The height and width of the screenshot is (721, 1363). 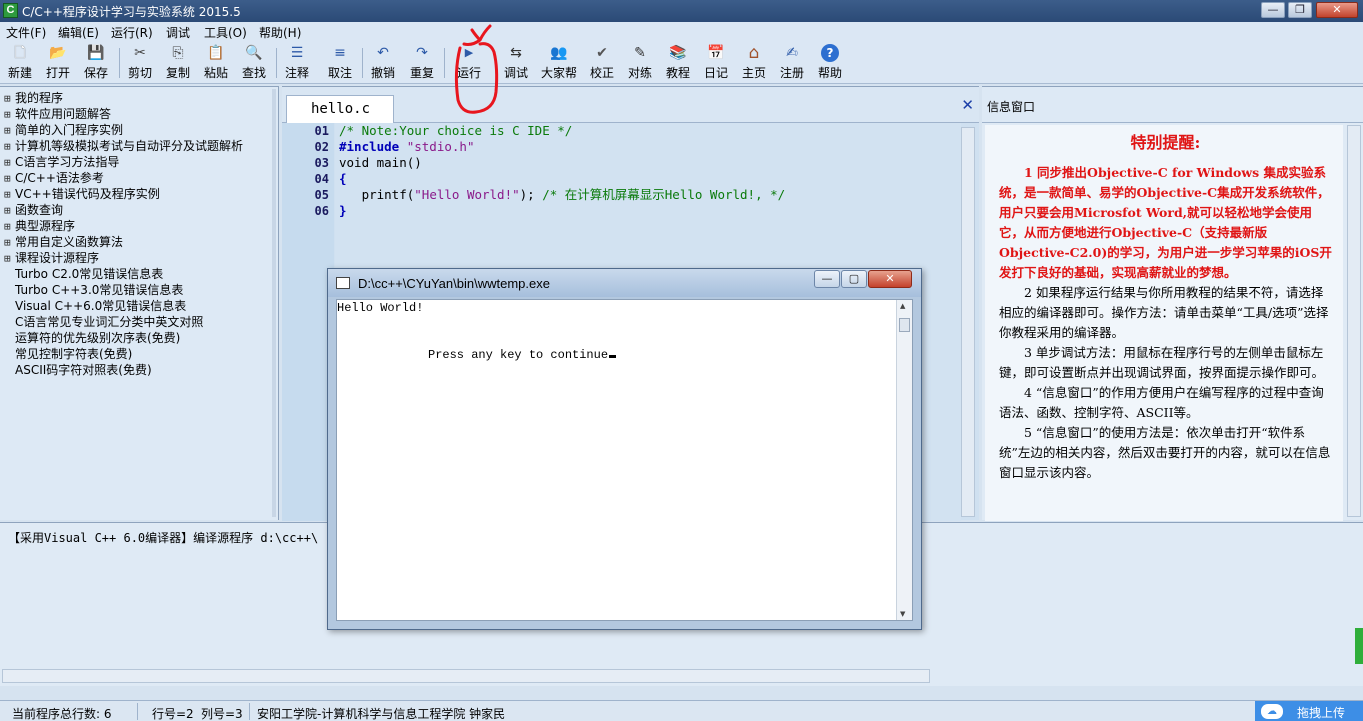 What do you see at coordinates (280, 32) in the screenshot?
I see `menu-help: 帮助(H)` at bounding box center [280, 32].